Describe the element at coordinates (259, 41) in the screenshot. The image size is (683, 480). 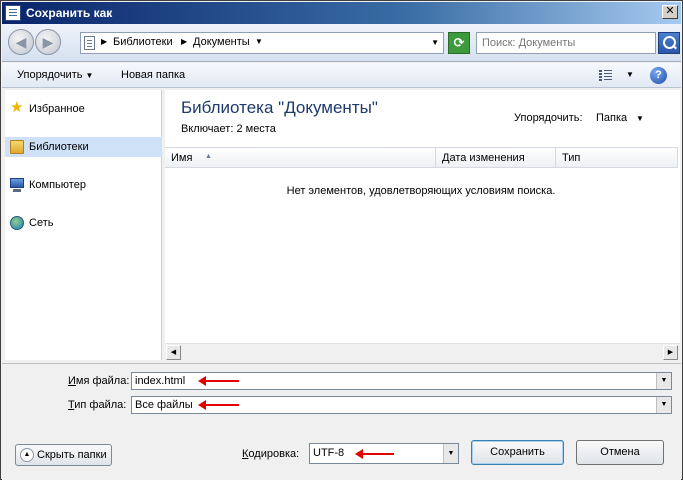
I see `breadcrumb-arrow-icon: ▼` at that location.